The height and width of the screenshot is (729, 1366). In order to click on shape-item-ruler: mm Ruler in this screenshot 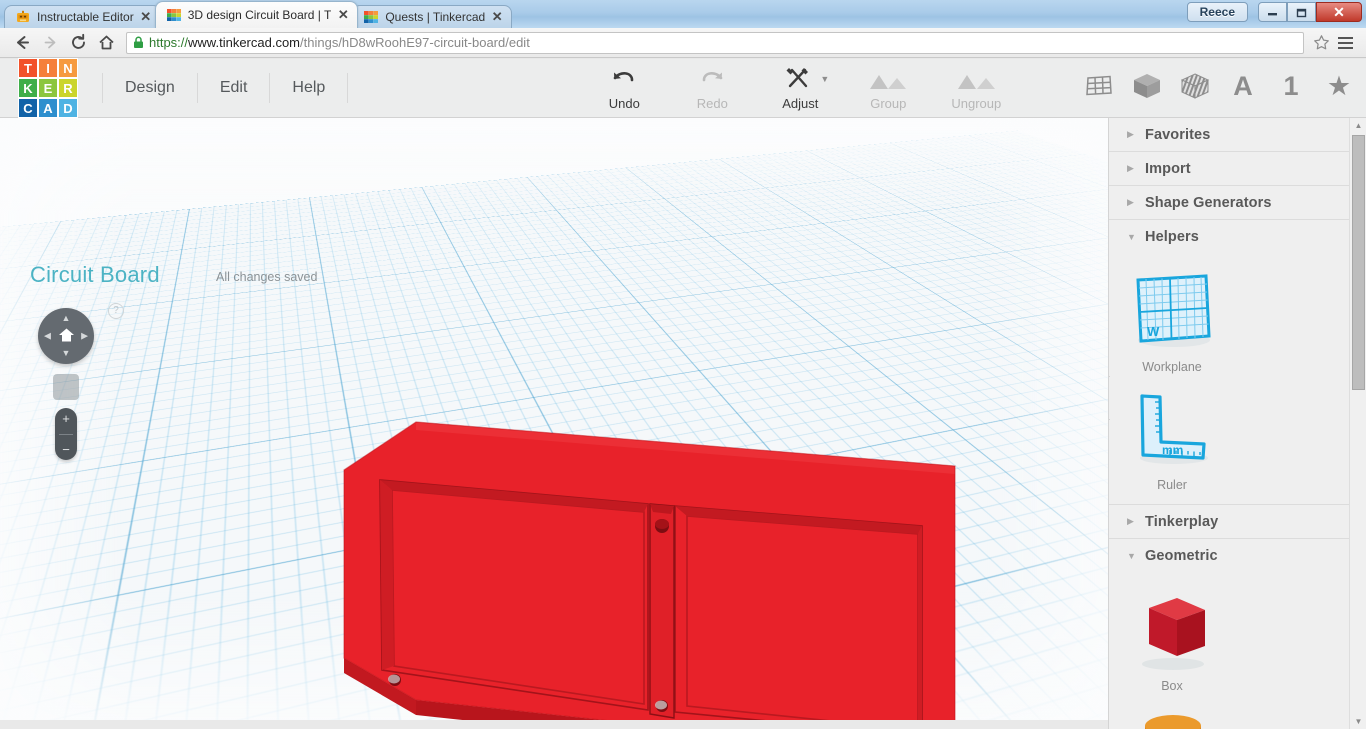, I will do `click(1172, 436)`.